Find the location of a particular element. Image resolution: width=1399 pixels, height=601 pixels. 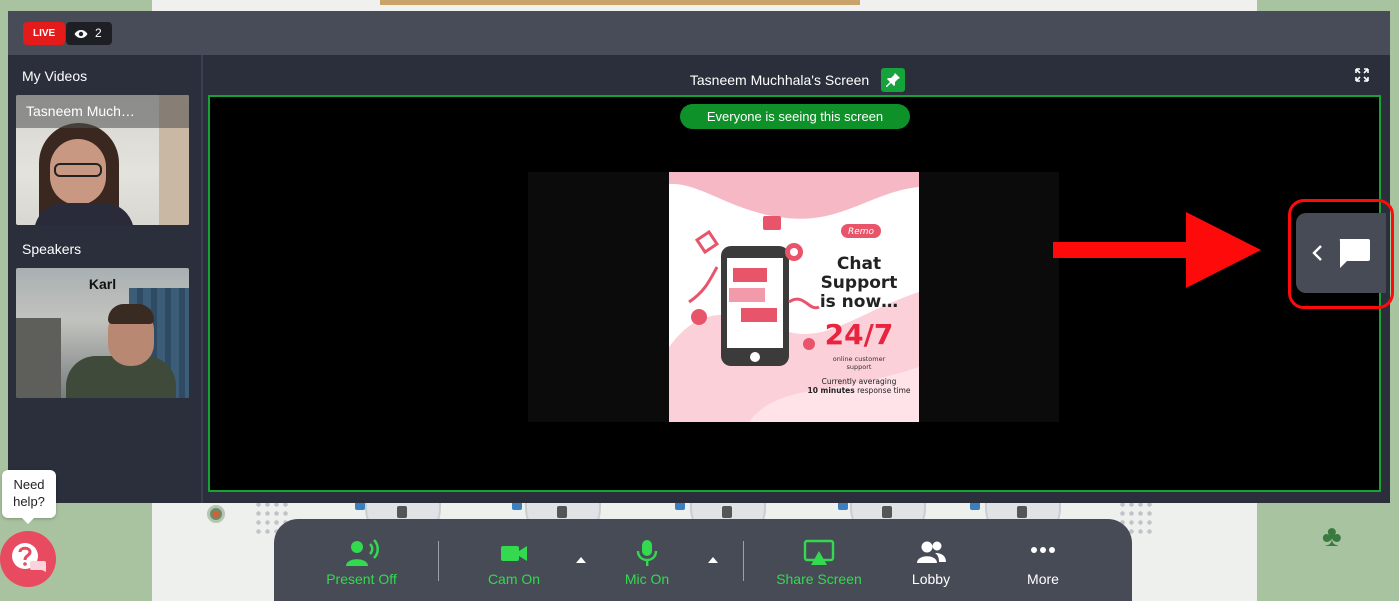

present-button: Present Off is located at coordinates (361, 563).